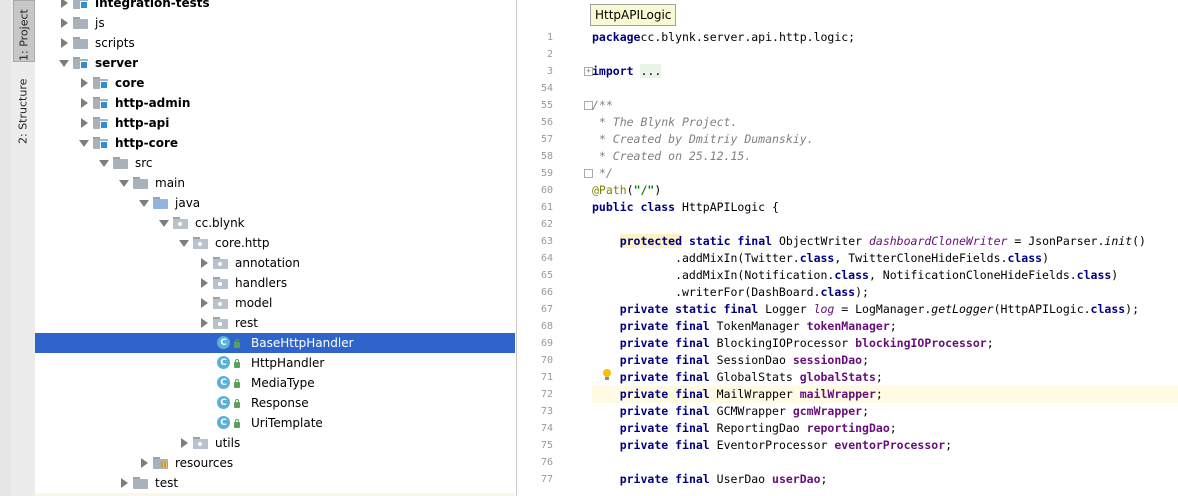 The image size is (1178, 496). I want to click on tree-item-folder: model, so click(275, 303).